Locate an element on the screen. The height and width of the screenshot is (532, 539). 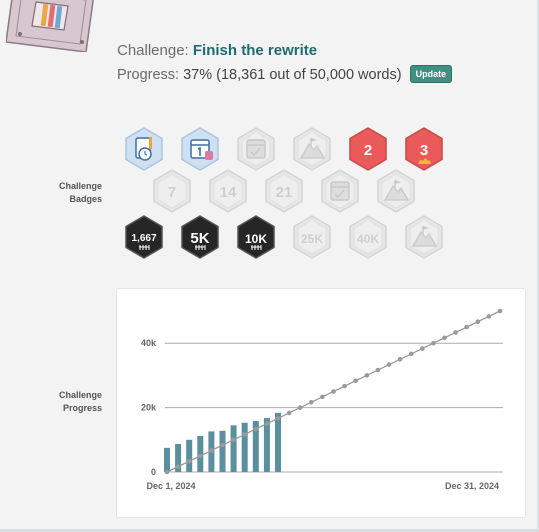
words-40k-shape: 40K is located at coordinates (368, 237).